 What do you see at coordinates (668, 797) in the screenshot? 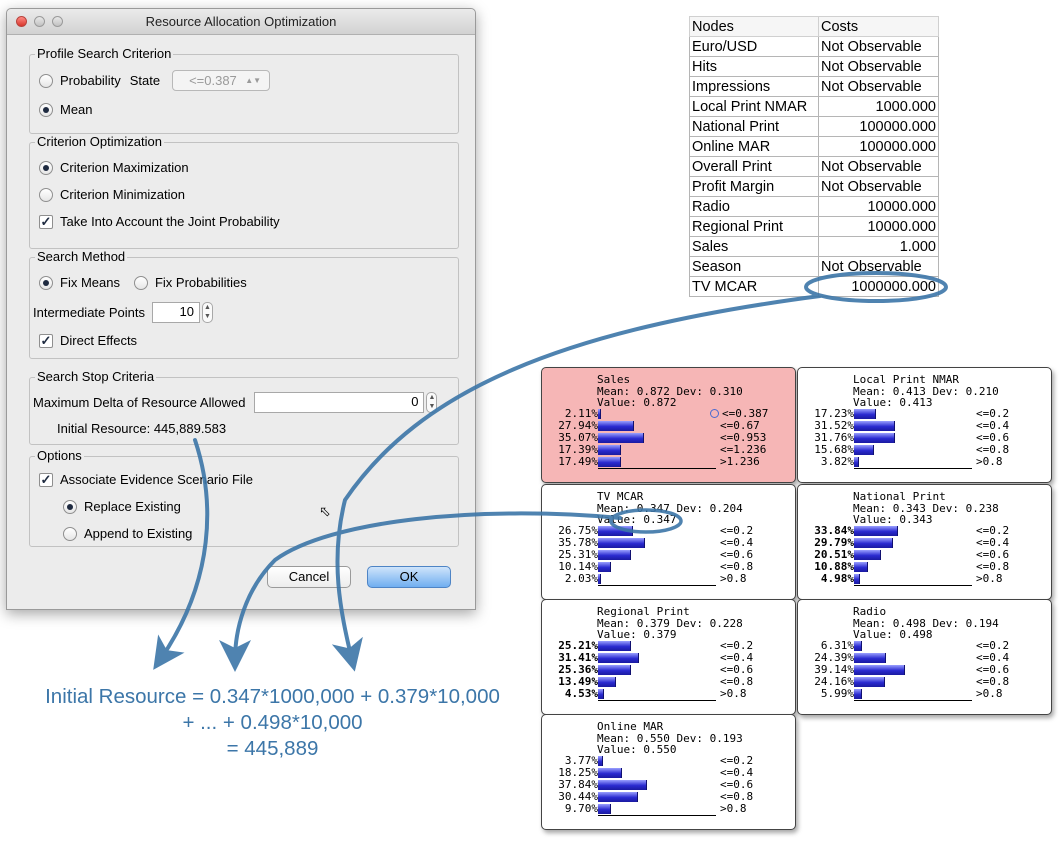
I see `state-row: 30.44% <=0.8` at bounding box center [668, 797].